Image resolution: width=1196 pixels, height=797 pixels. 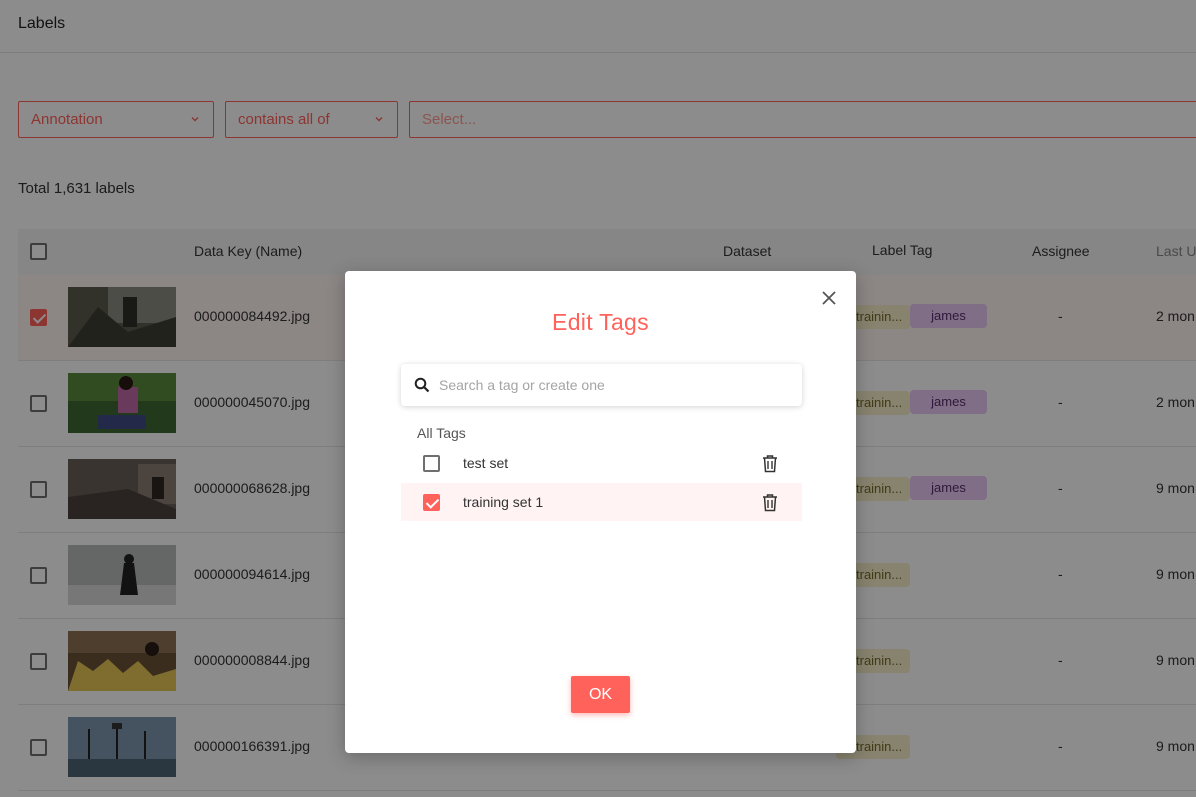 What do you see at coordinates (503, 502) in the screenshot?
I see `tag-name: training set 1` at bounding box center [503, 502].